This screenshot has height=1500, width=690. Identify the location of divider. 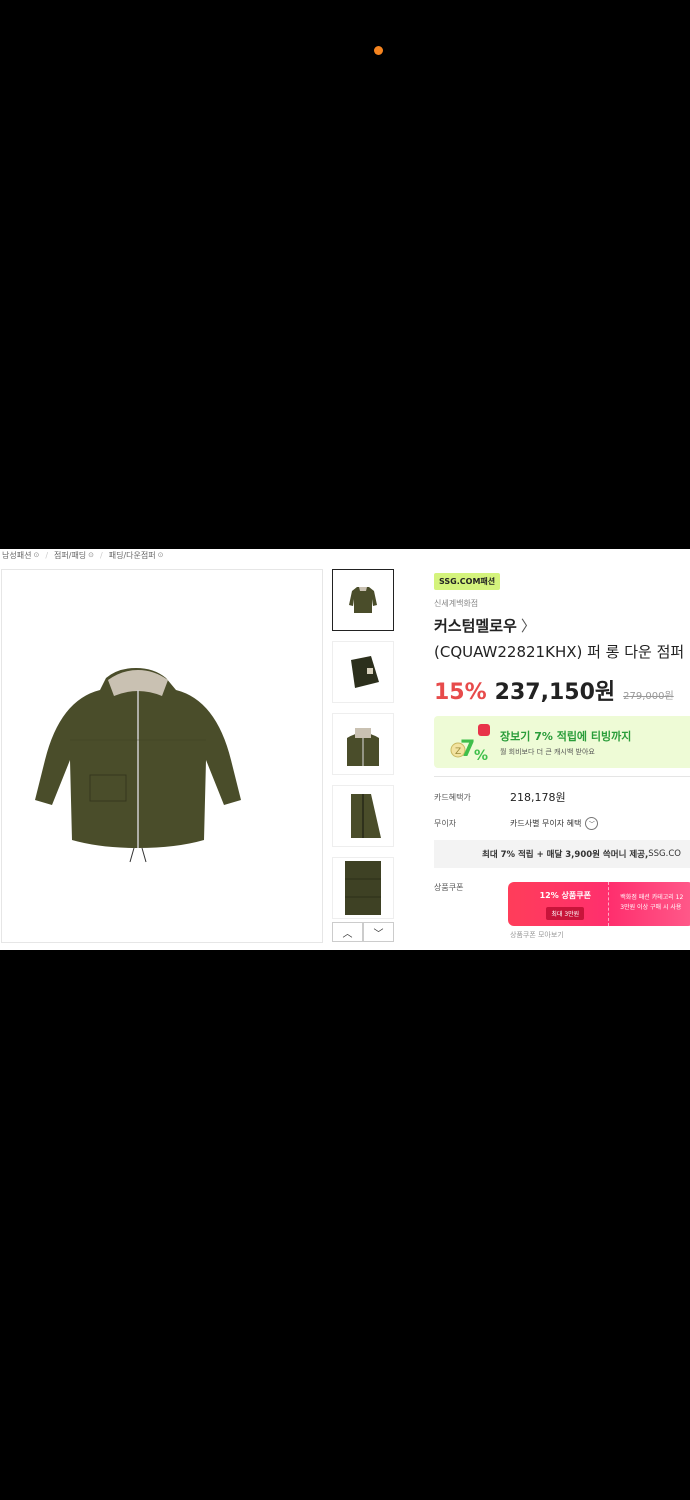
(562, 776).